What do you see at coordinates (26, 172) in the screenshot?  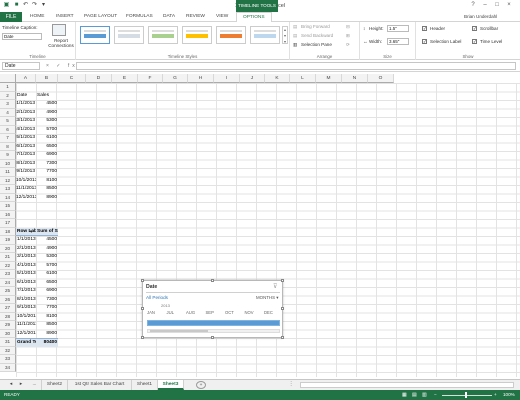 I see `table-cell-date: 9/1/2013` at bounding box center [26, 172].